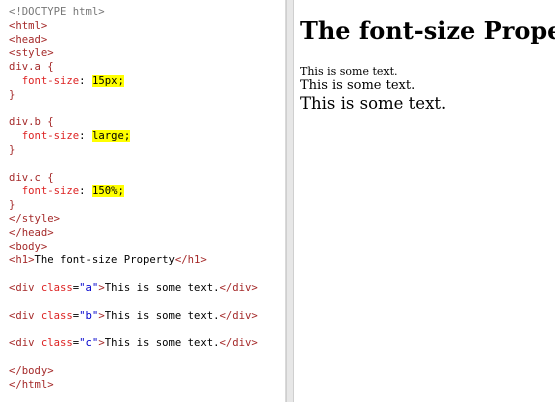 This screenshot has height=402, width=555. Describe the element at coordinates (133, 248) in the screenshot. I see `code-line: <body>` at that location.